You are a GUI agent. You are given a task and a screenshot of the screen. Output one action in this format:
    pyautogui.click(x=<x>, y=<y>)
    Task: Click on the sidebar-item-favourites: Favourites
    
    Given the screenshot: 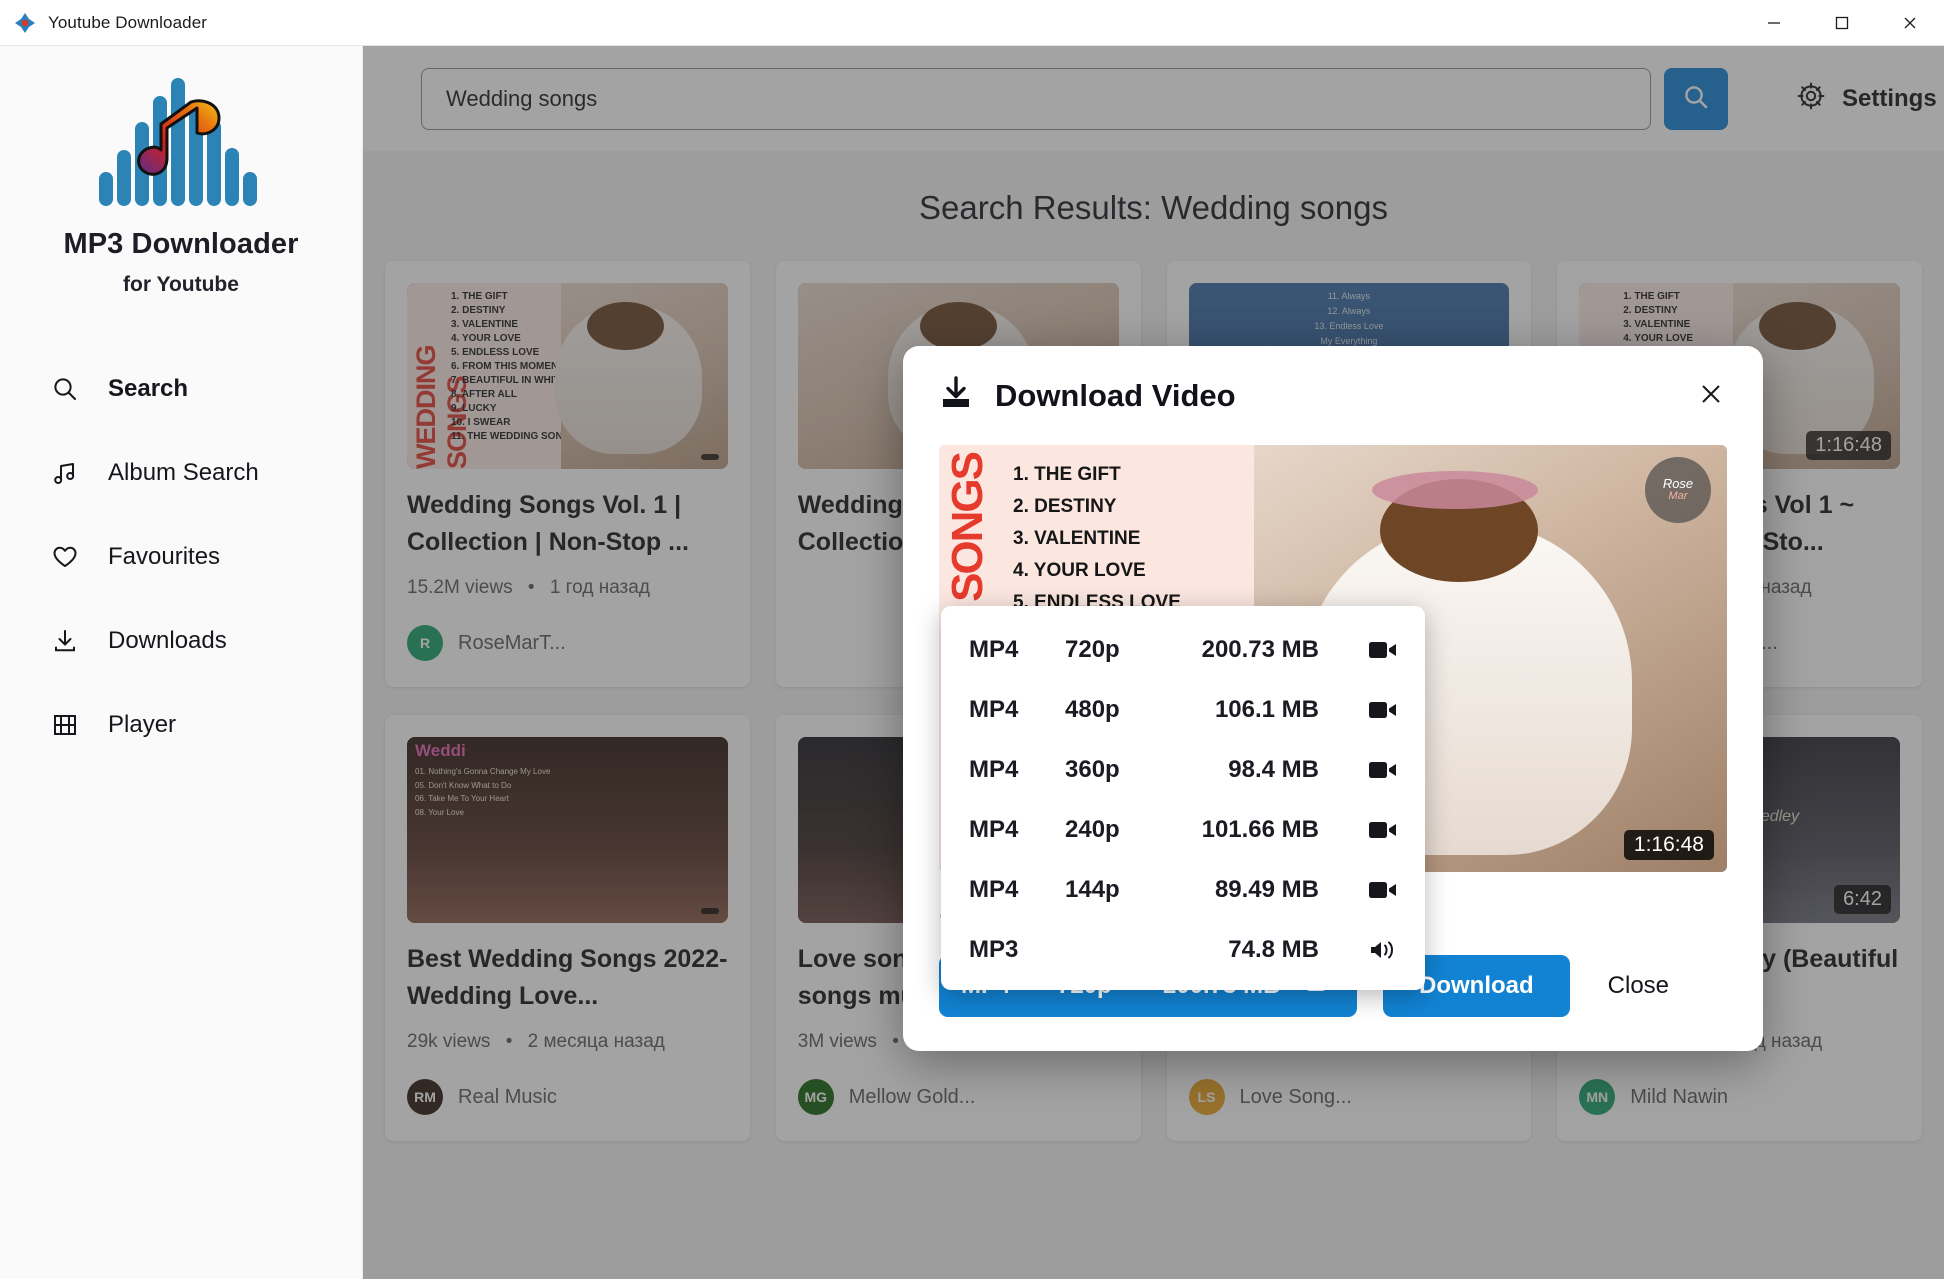 What is the action you would take?
    pyautogui.click(x=181, y=557)
    